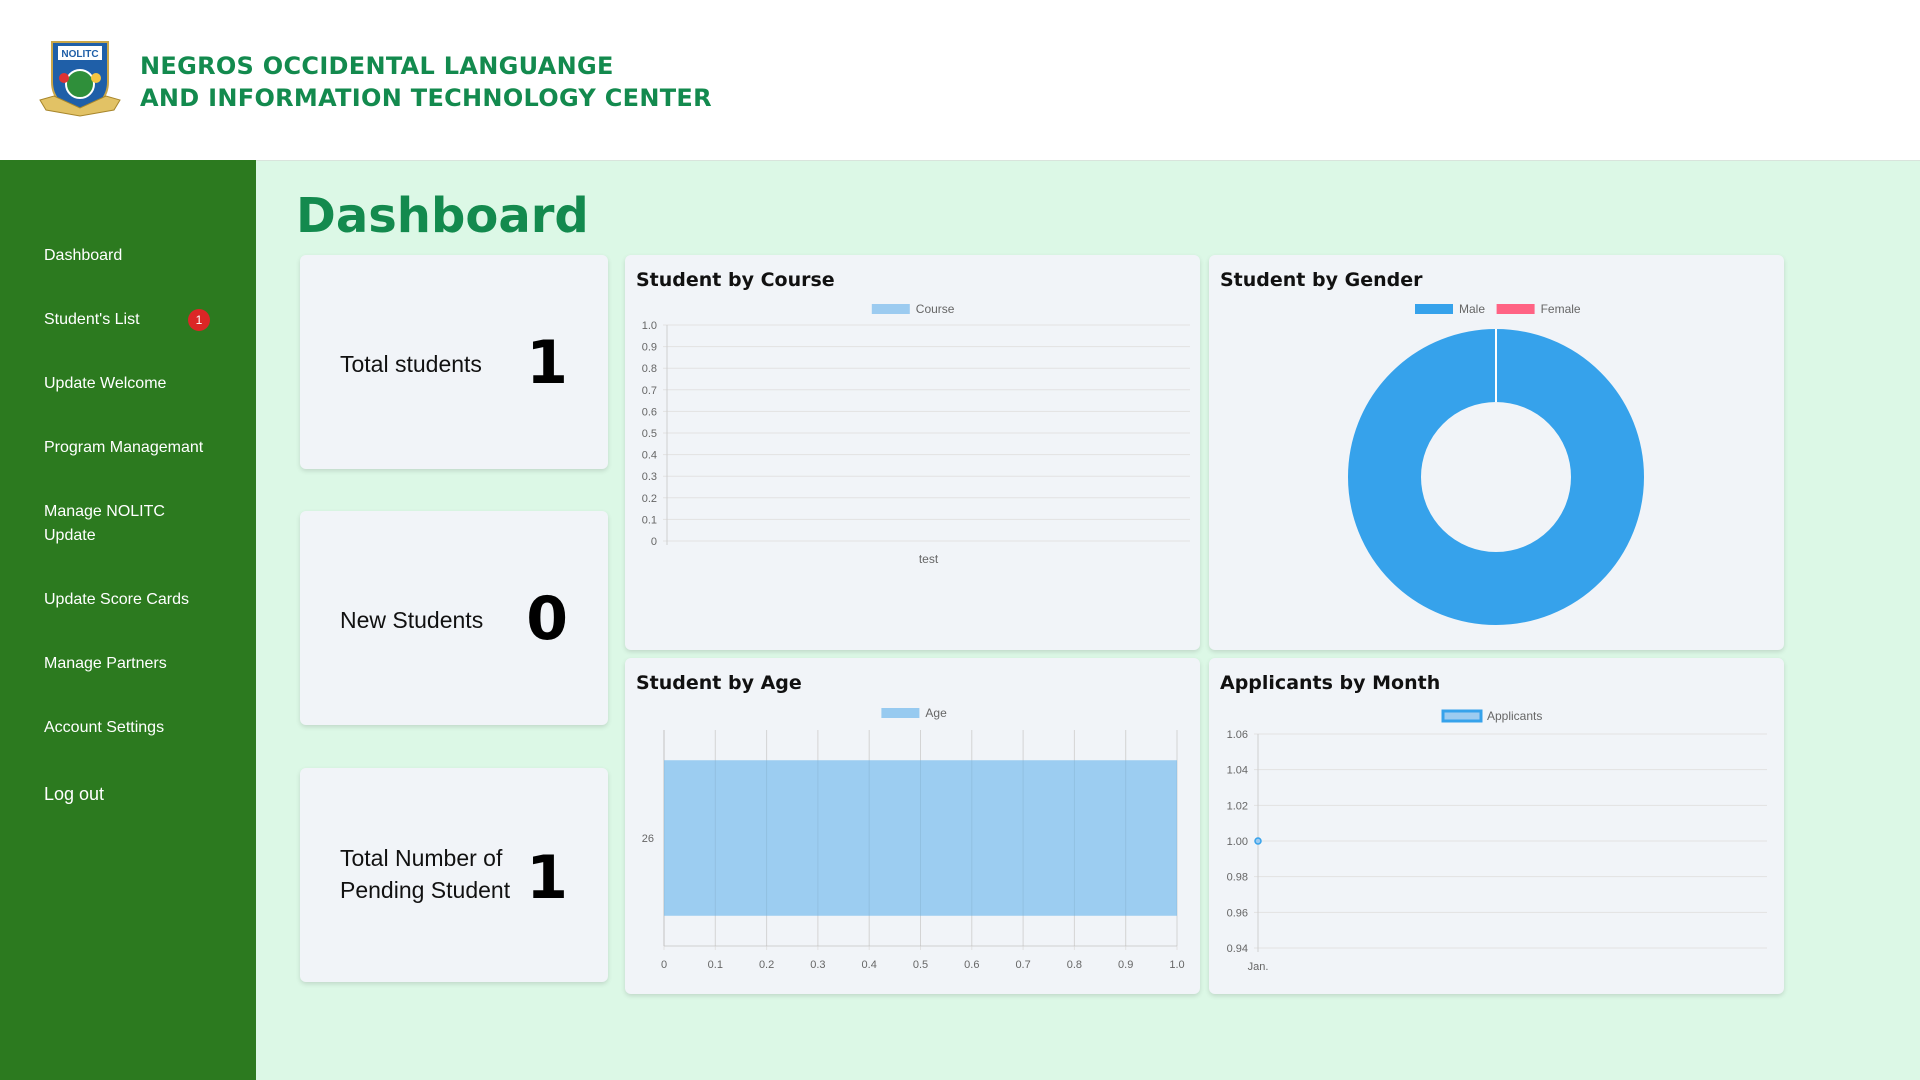 This screenshot has height=1080, width=1920. What do you see at coordinates (74, 794) in the screenshot?
I see `sidebar-item-log-out: Log out` at bounding box center [74, 794].